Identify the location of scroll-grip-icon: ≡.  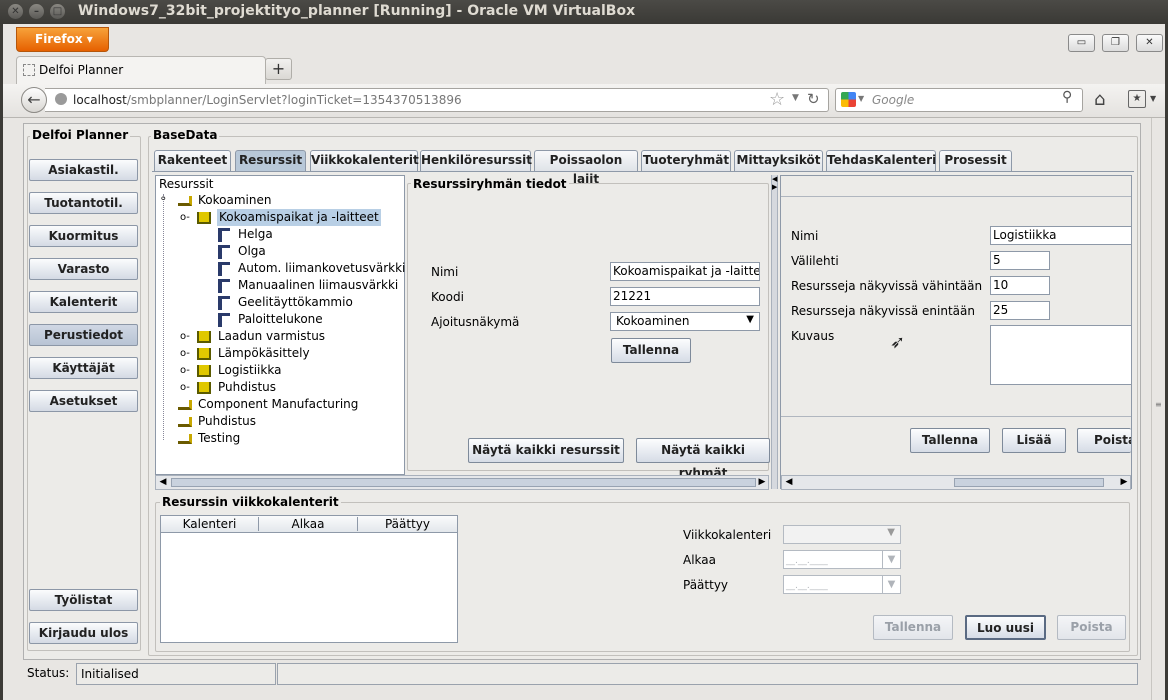
(1158, 404).